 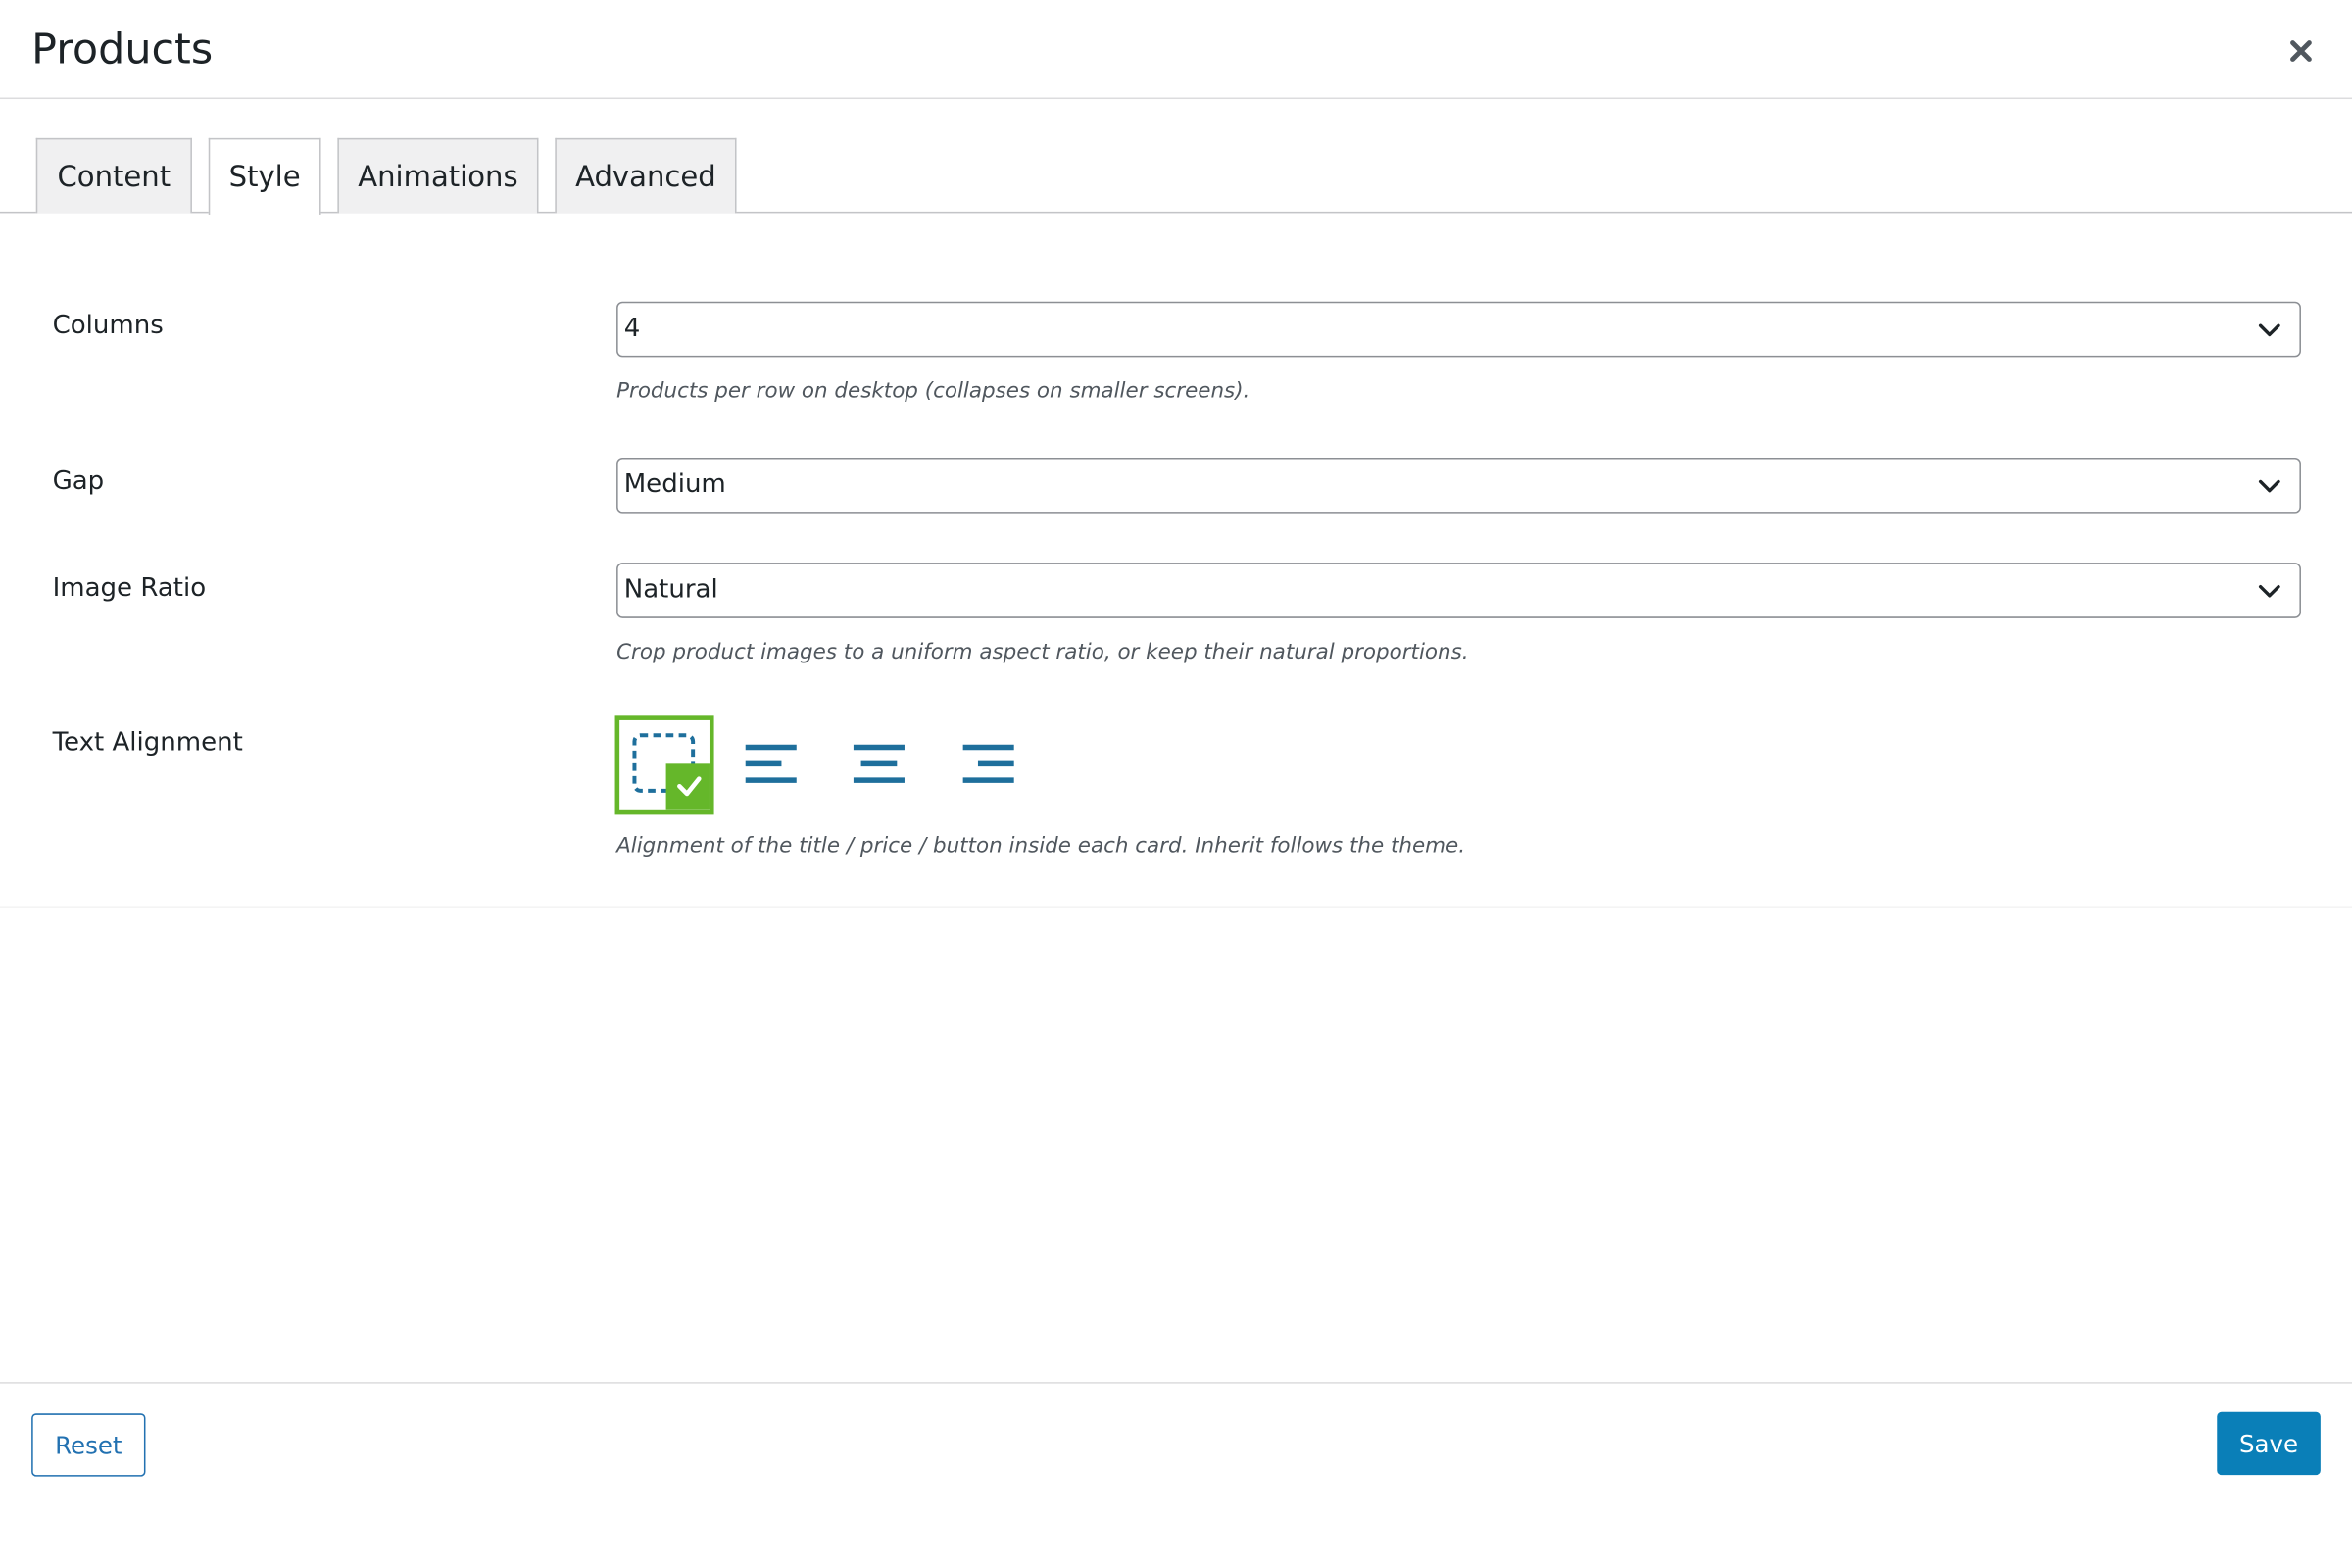 I want to click on align-left-option, so click(x=772, y=764).